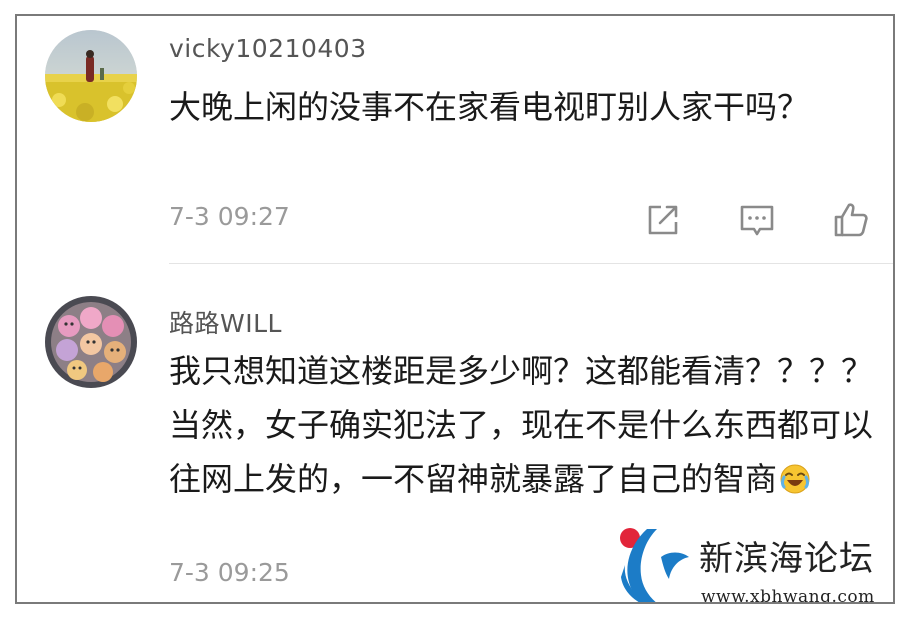  Describe the element at coordinates (654, 565) in the screenshot. I see `site-logo-icon` at that location.